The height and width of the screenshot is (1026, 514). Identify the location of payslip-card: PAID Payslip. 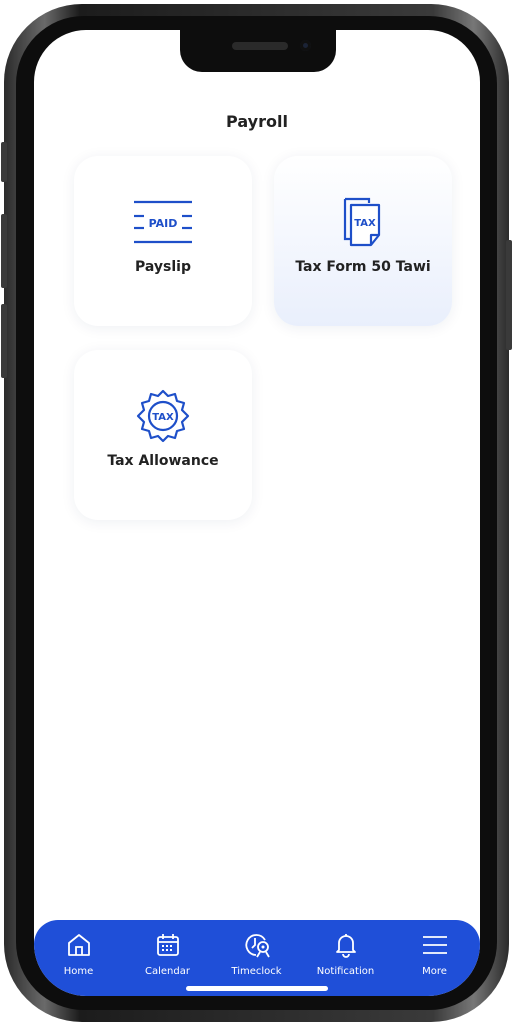
(163, 241).